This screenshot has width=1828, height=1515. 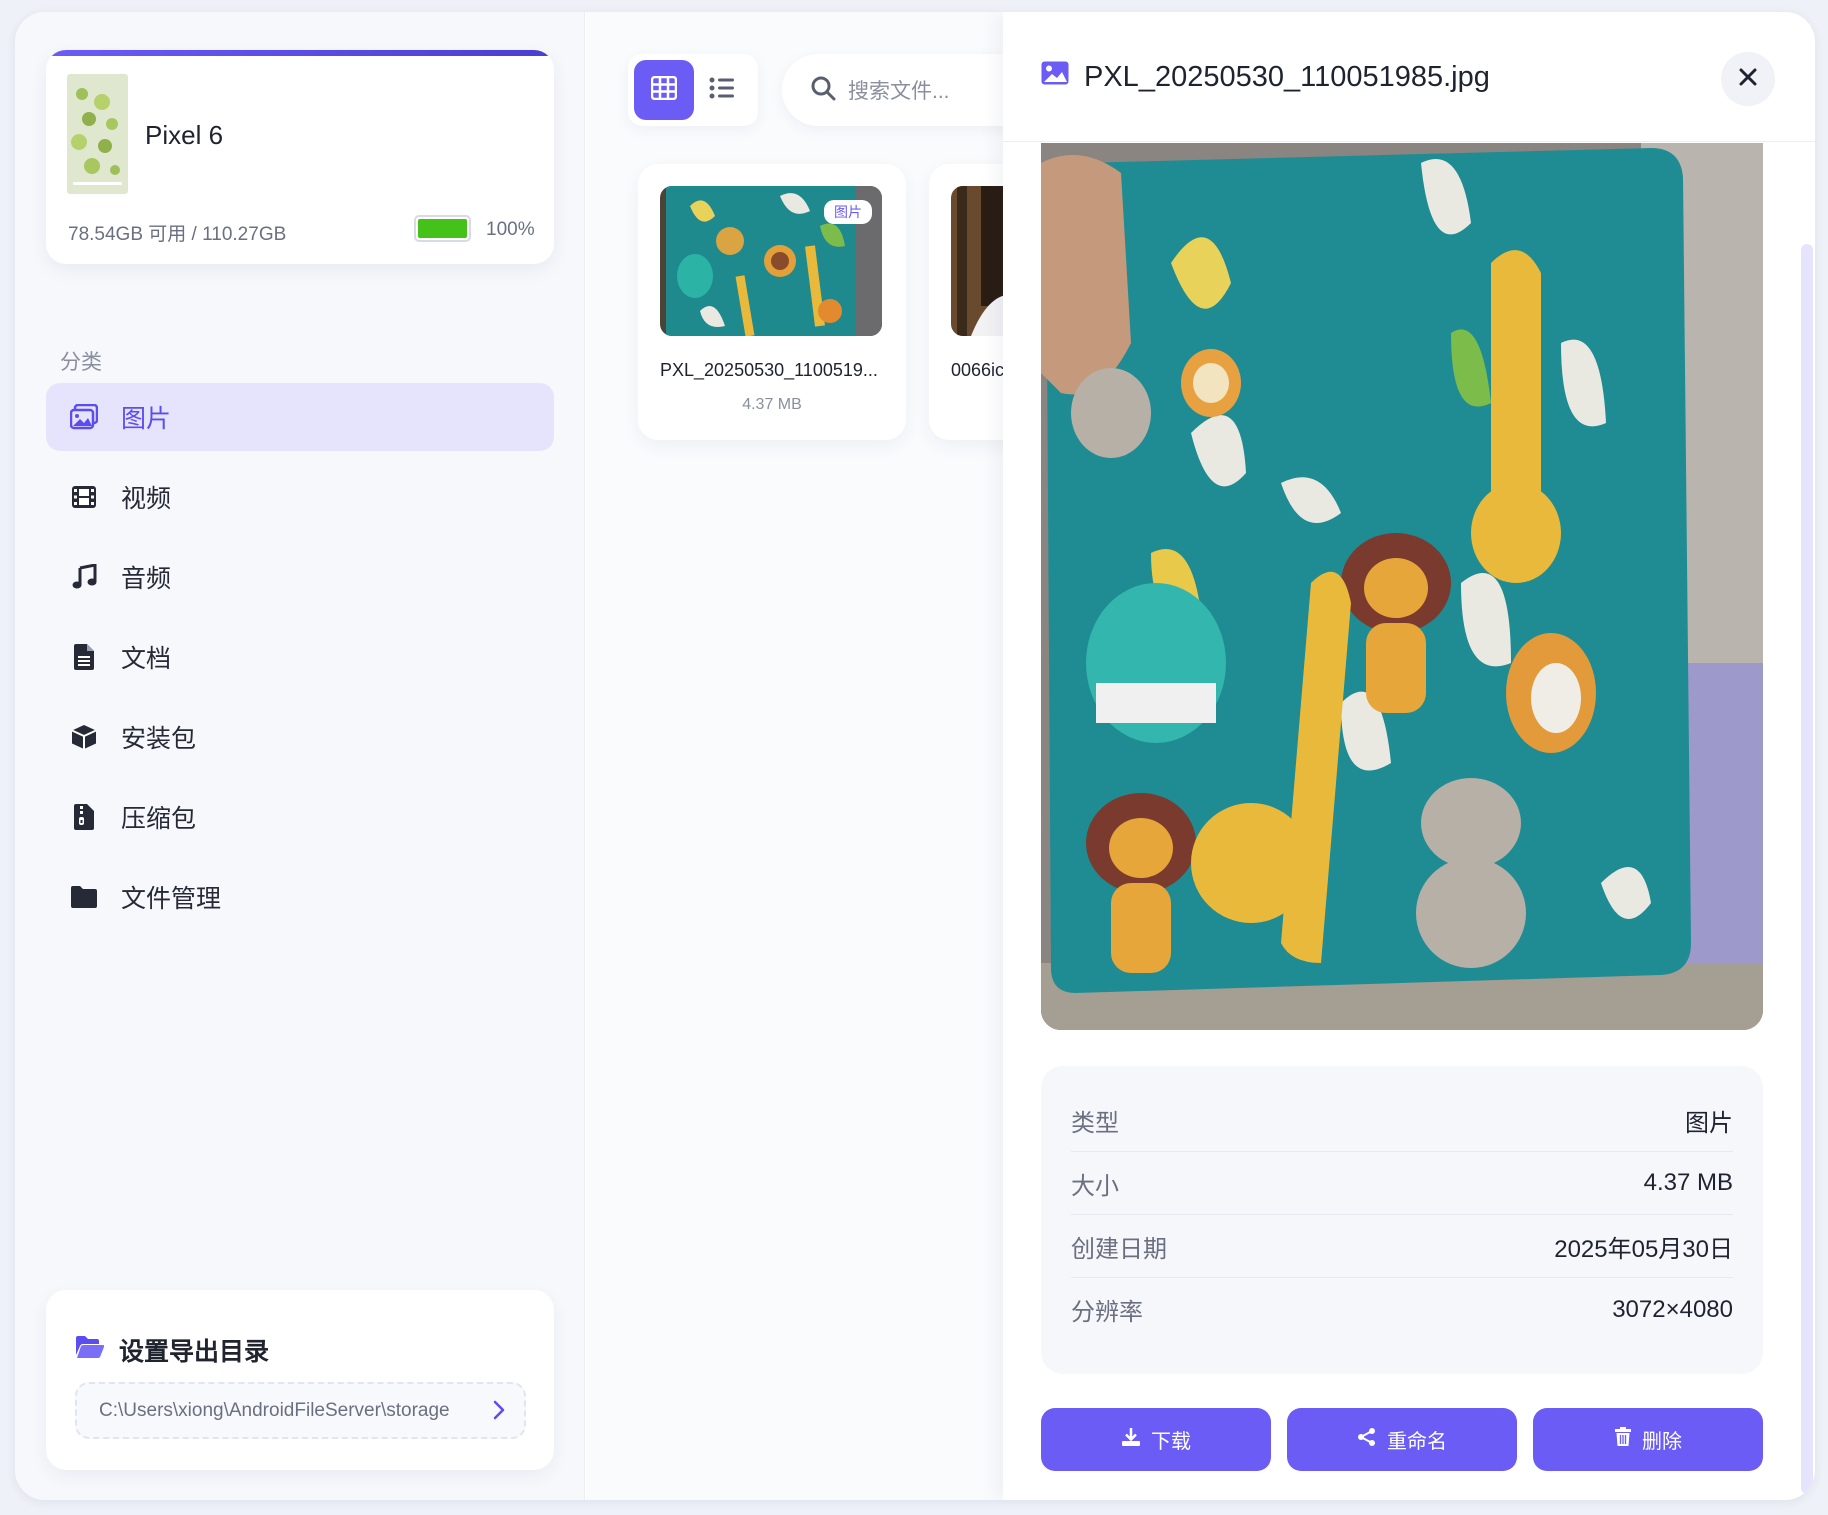 I want to click on export-path-selector: C:\Users\xiong\AndroidFileServer\storage, so click(x=300, y=1410).